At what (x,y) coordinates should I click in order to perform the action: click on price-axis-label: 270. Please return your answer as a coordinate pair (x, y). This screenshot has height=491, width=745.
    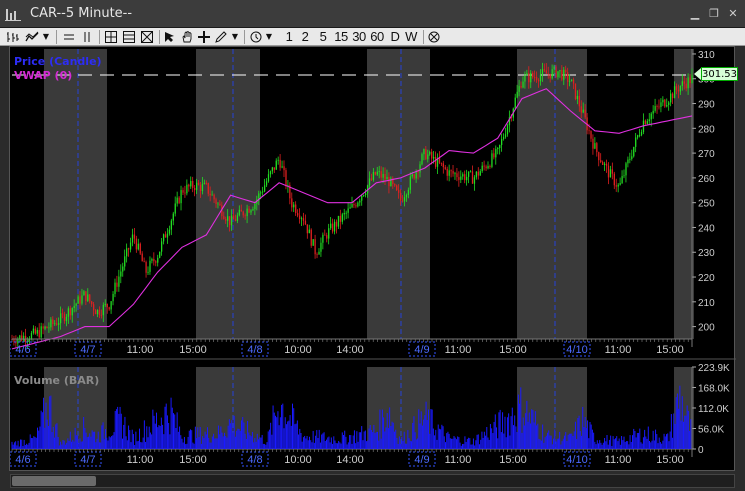
    Looking at the image, I should click on (706, 154).